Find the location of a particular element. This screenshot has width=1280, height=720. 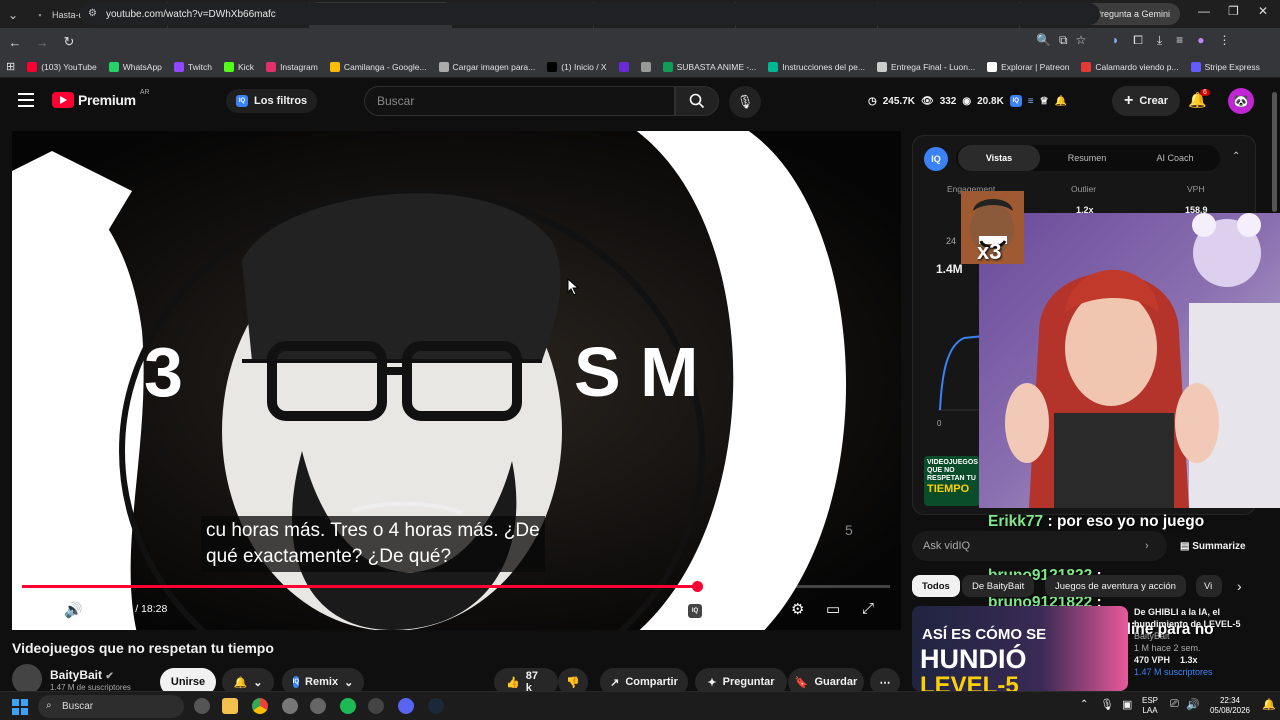

settings-gear-icon: ⚙ is located at coordinates (797, 609).